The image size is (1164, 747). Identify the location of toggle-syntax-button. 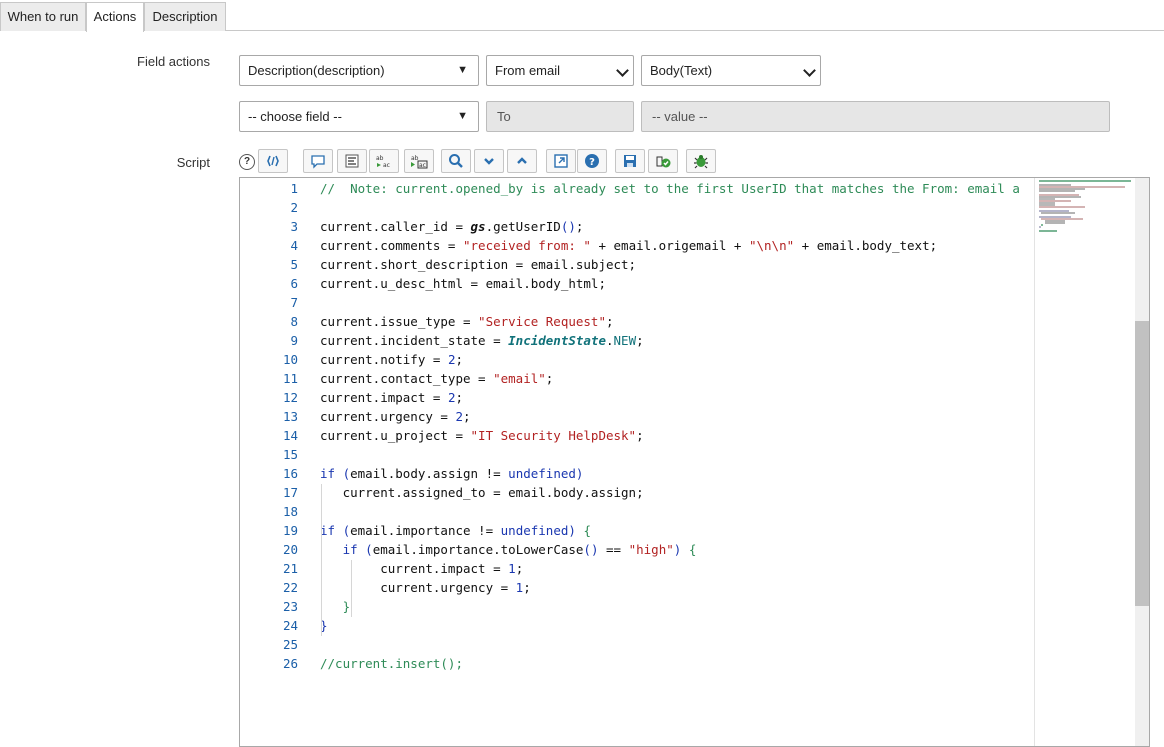
(273, 161).